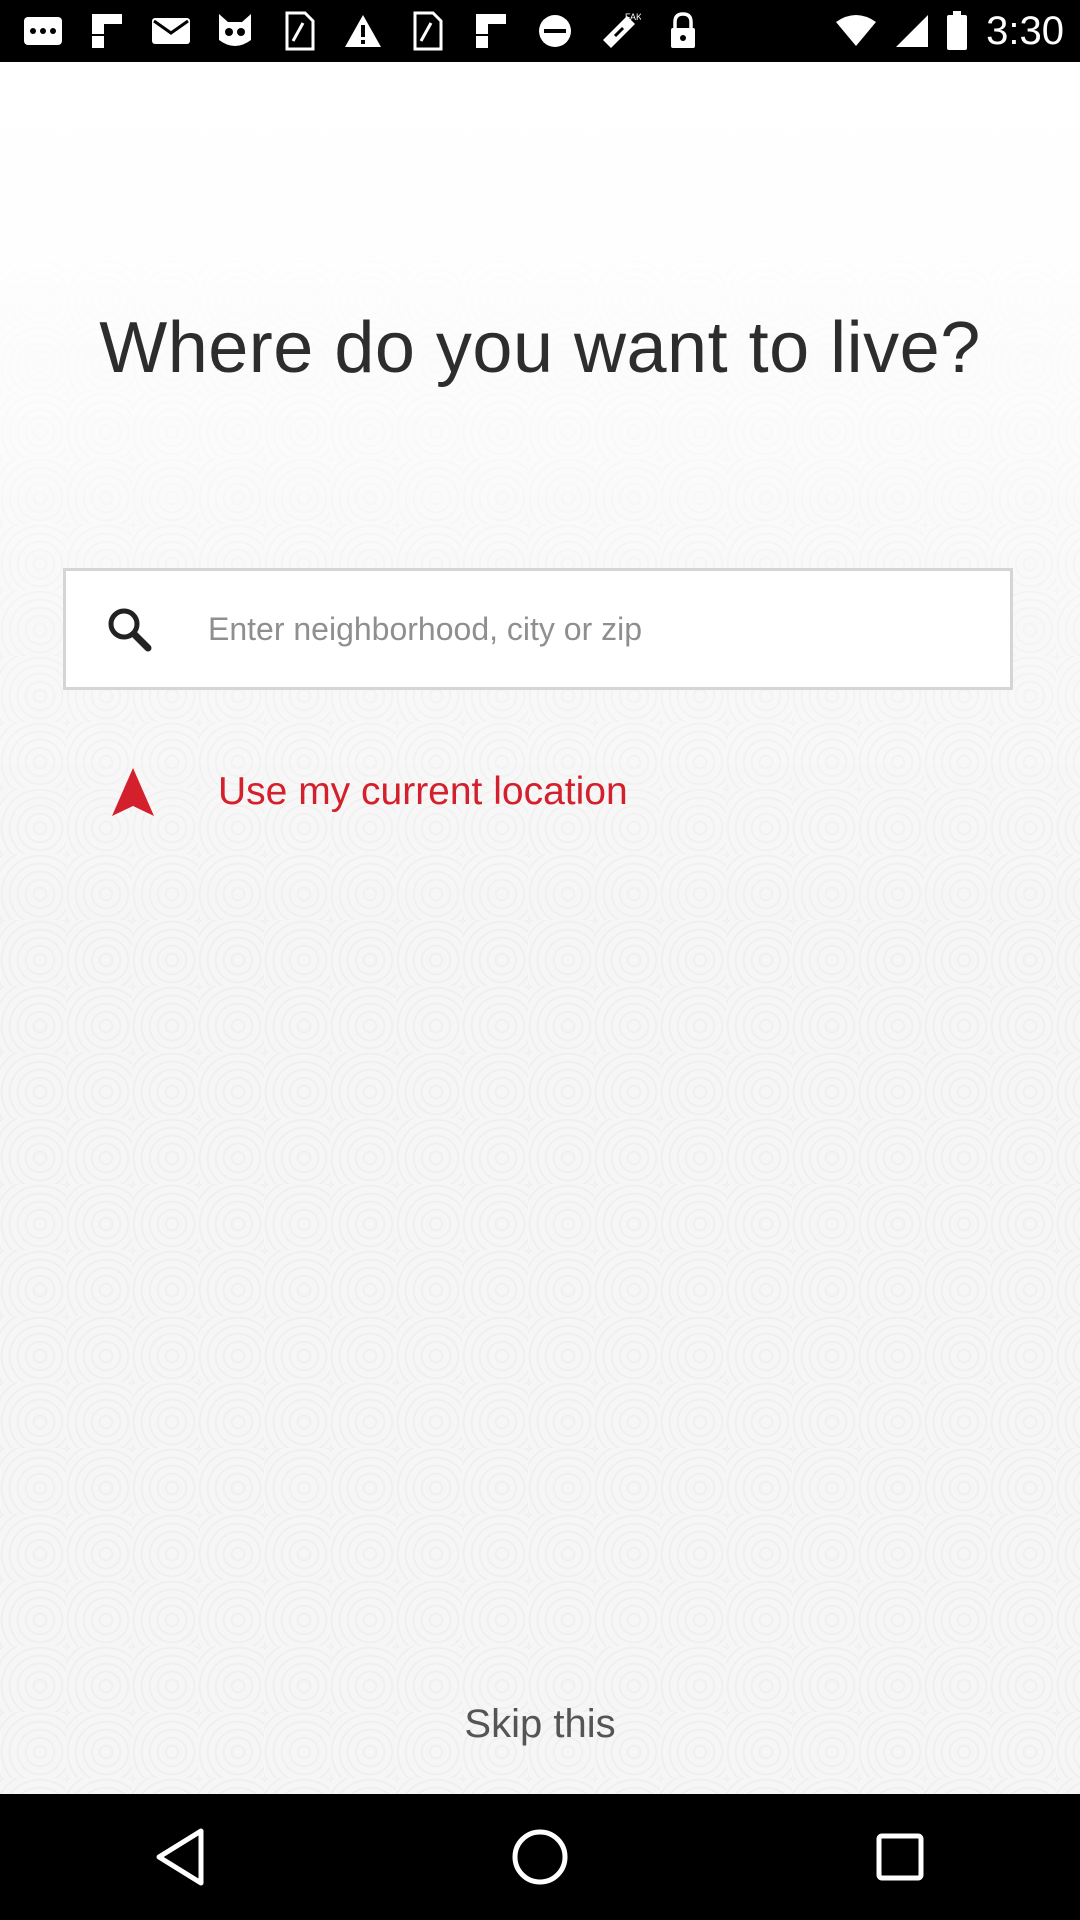  I want to click on search-input, so click(568, 629).